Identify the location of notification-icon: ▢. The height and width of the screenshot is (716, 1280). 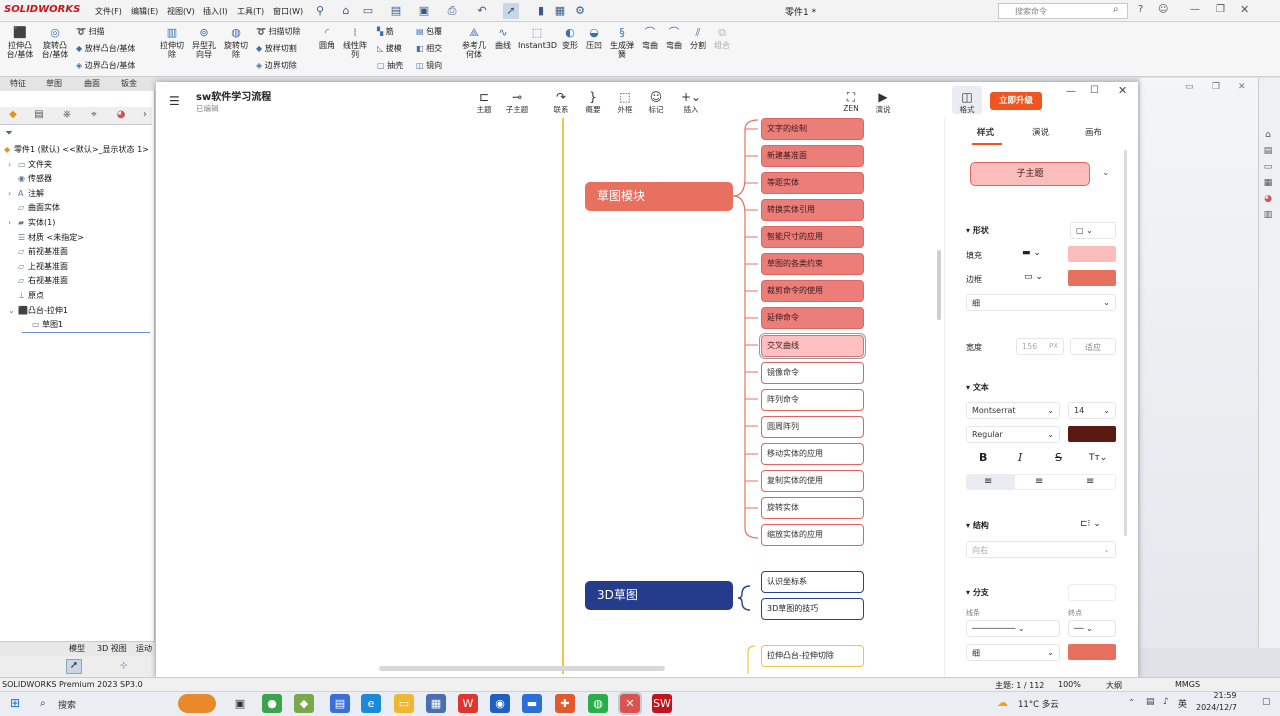
(1266, 702).